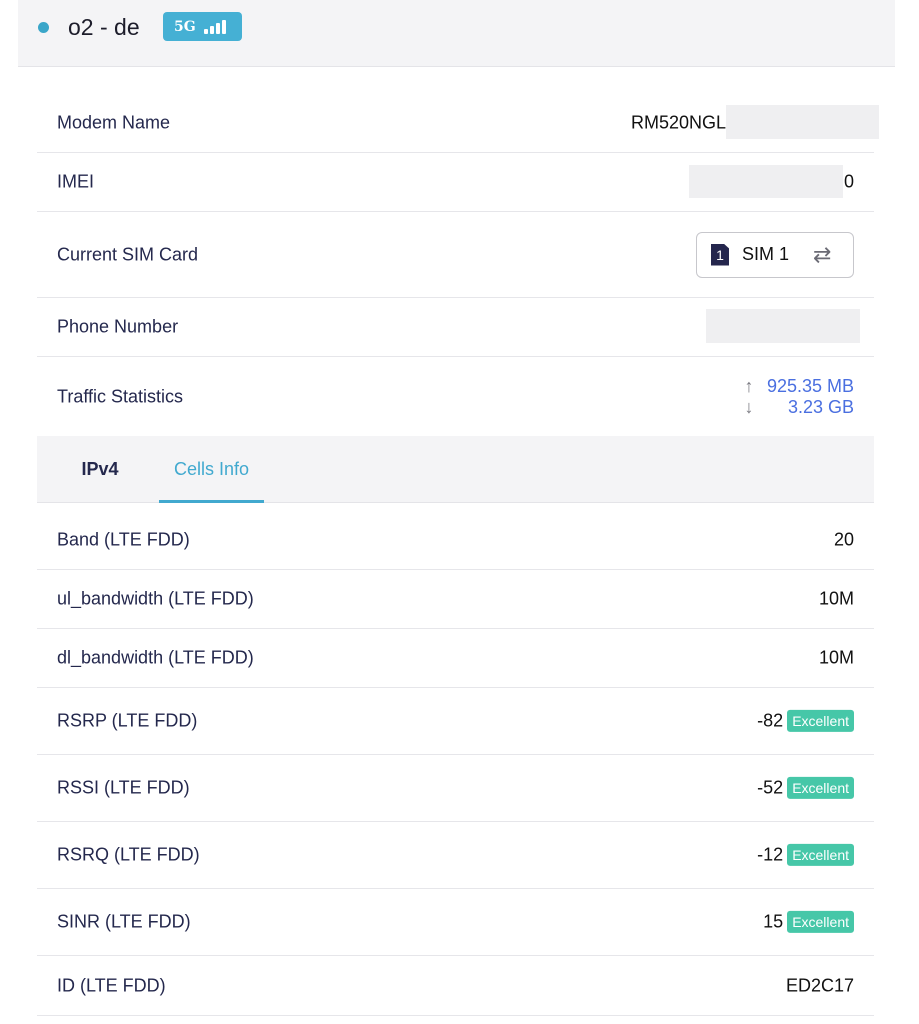 This screenshot has width=919, height=1024. I want to click on info-tabs: IPv4 Cells Info, so click(455, 469).